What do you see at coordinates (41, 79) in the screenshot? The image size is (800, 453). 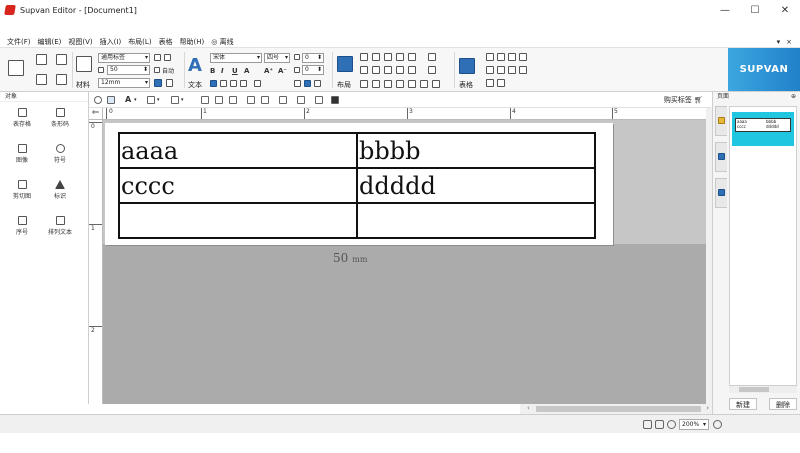 I see `save-icon` at bounding box center [41, 79].